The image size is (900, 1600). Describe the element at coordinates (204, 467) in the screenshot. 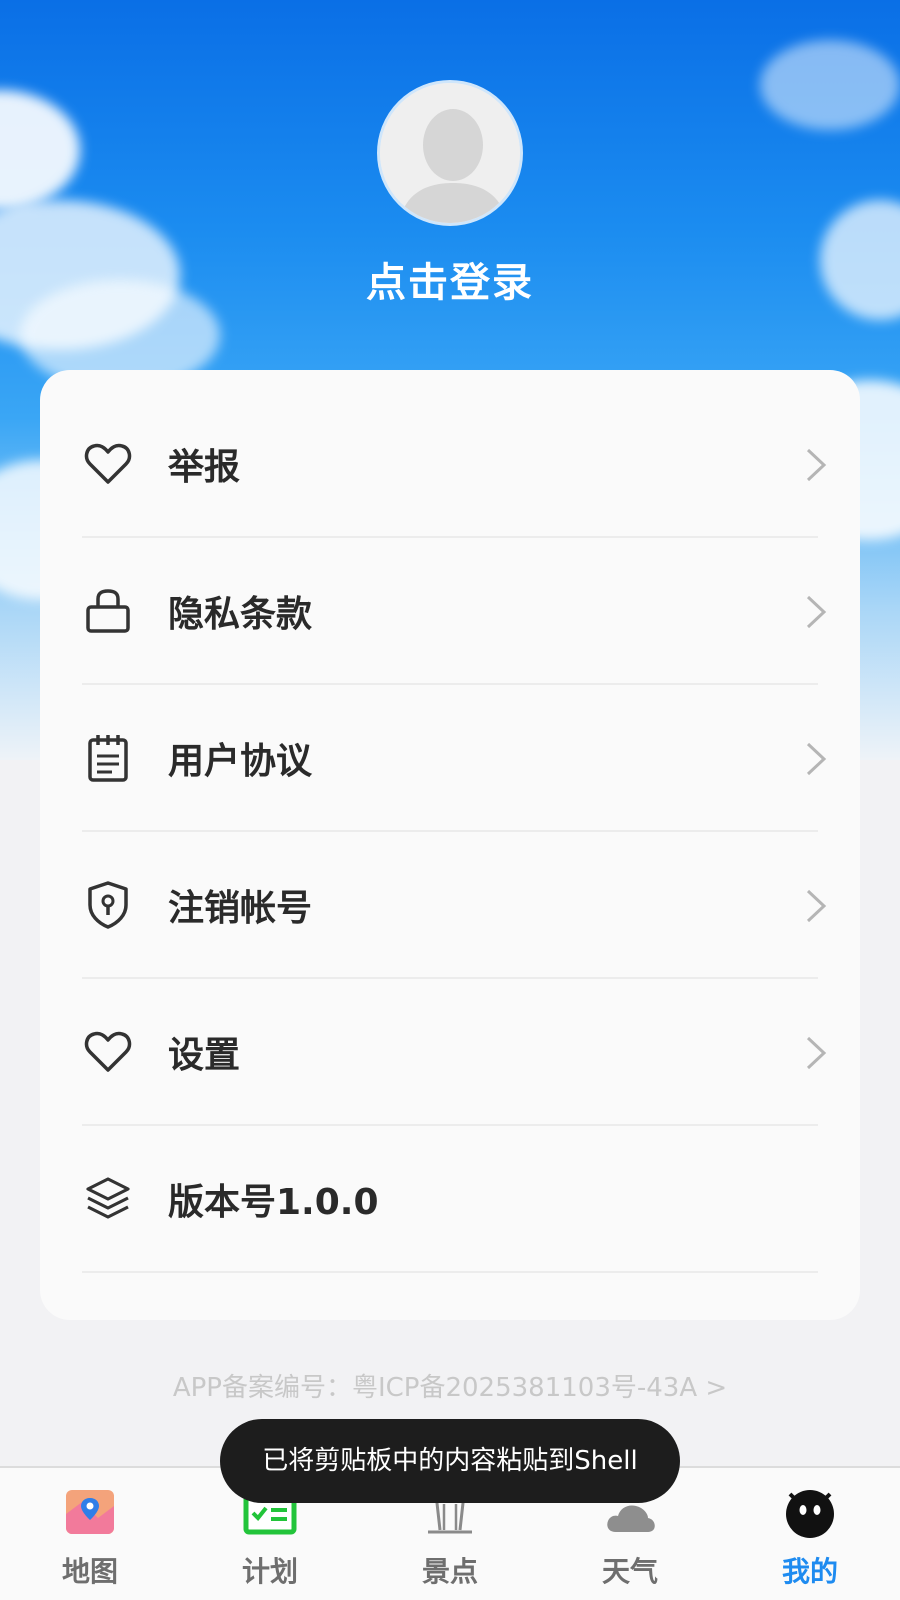

I see `menu-item-label: 举报` at that location.